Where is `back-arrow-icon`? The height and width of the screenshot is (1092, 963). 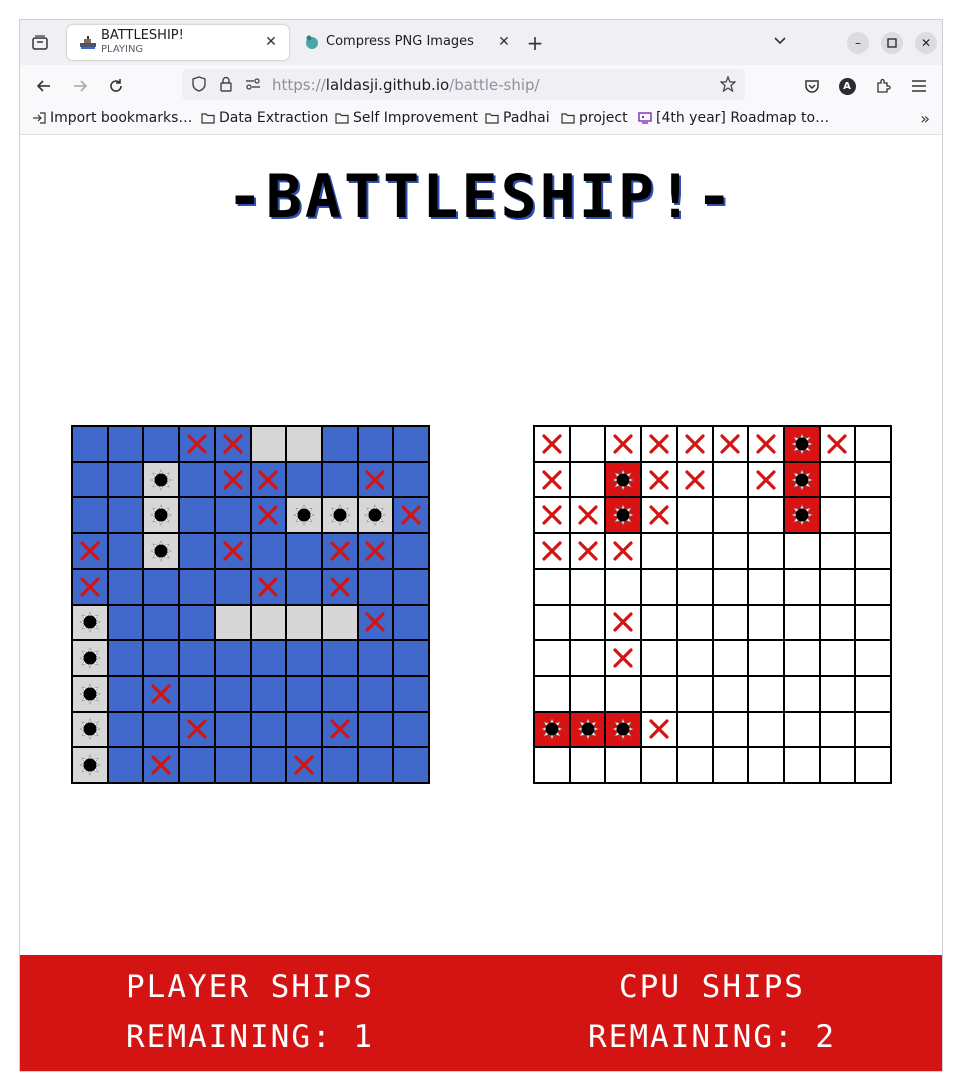
back-arrow-icon is located at coordinates (44, 86).